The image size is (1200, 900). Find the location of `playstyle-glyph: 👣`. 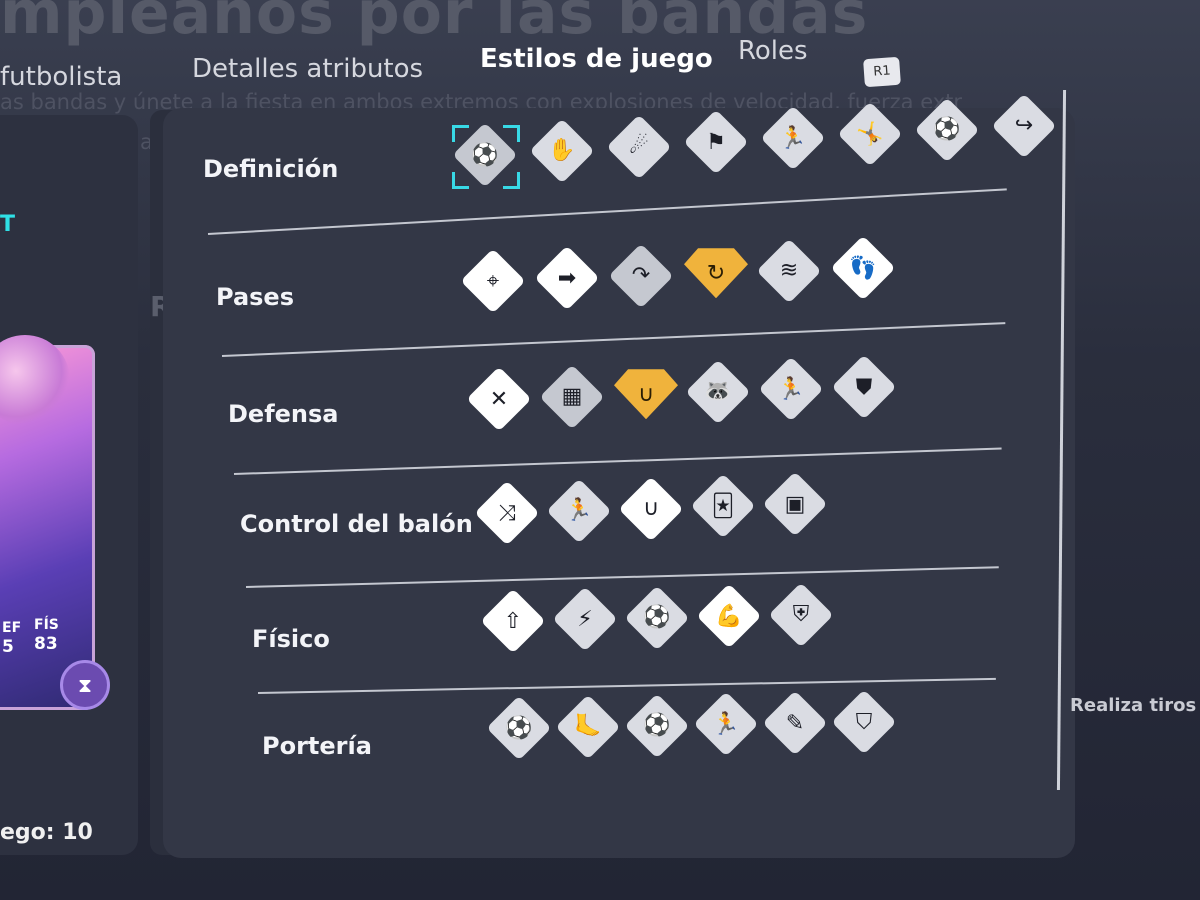

playstyle-glyph: 👣 is located at coordinates (863, 268).